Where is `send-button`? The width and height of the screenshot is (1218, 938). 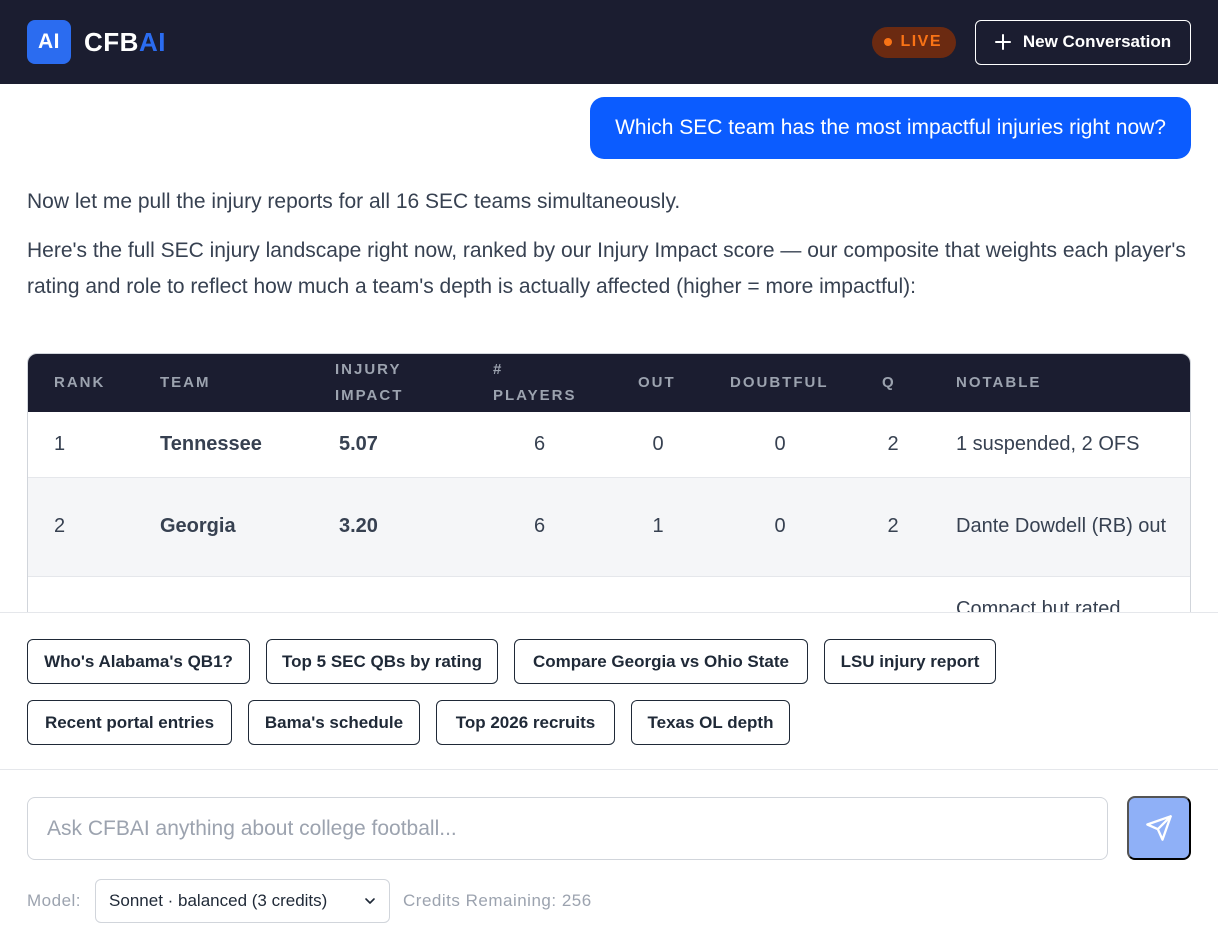
send-button is located at coordinates (1159, 828).